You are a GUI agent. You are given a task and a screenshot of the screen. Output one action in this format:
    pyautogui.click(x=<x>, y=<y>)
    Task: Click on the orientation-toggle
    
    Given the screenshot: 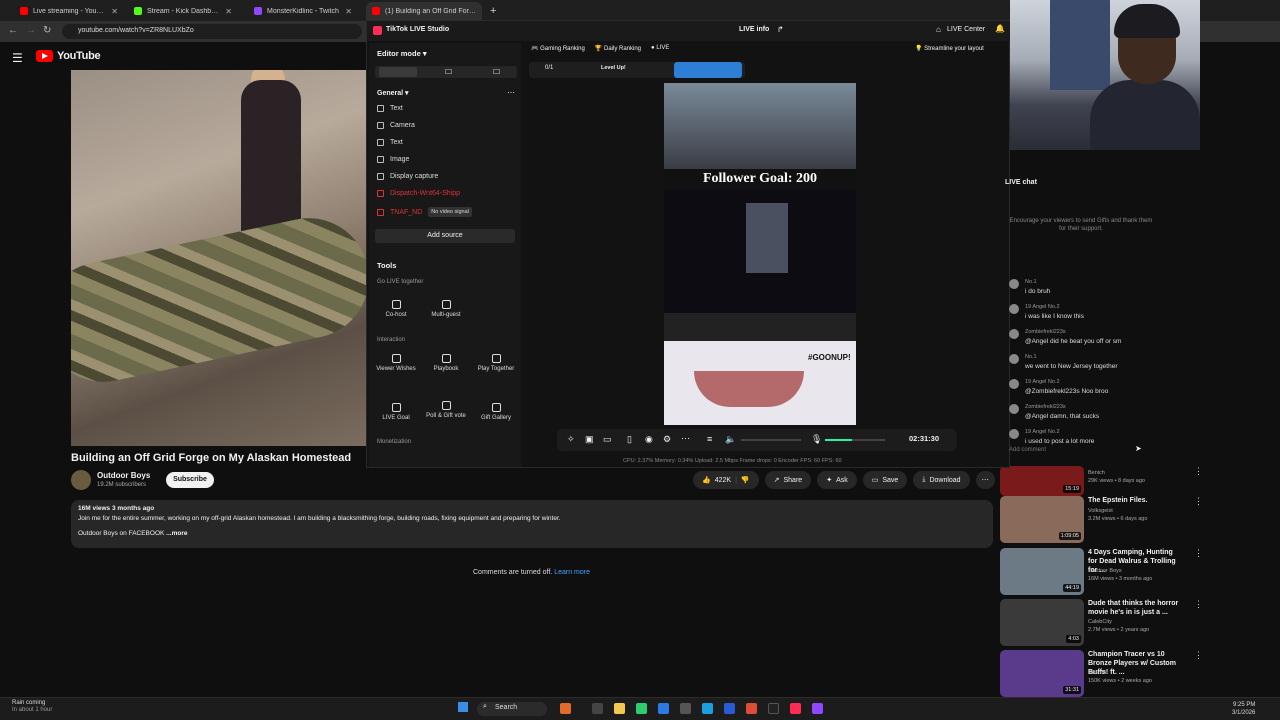 What is the action you would take?
    pyautogui.click(x=446, y=72)
    